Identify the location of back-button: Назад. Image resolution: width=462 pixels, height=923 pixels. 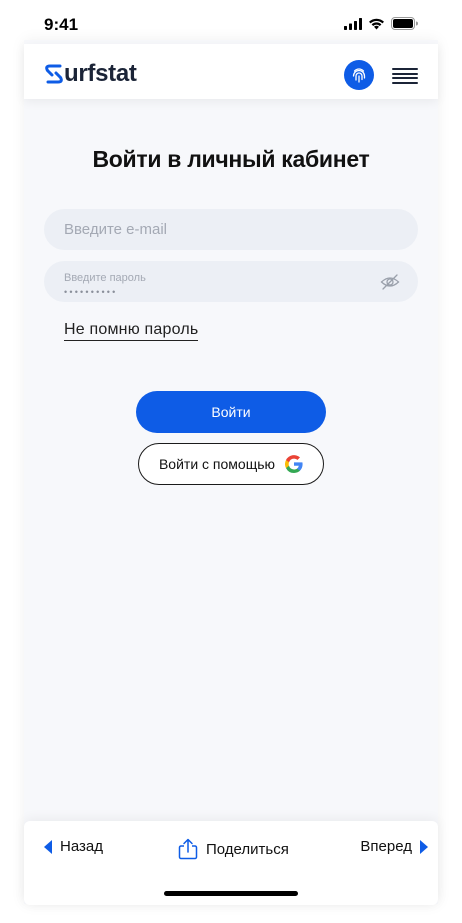
(73, 846).